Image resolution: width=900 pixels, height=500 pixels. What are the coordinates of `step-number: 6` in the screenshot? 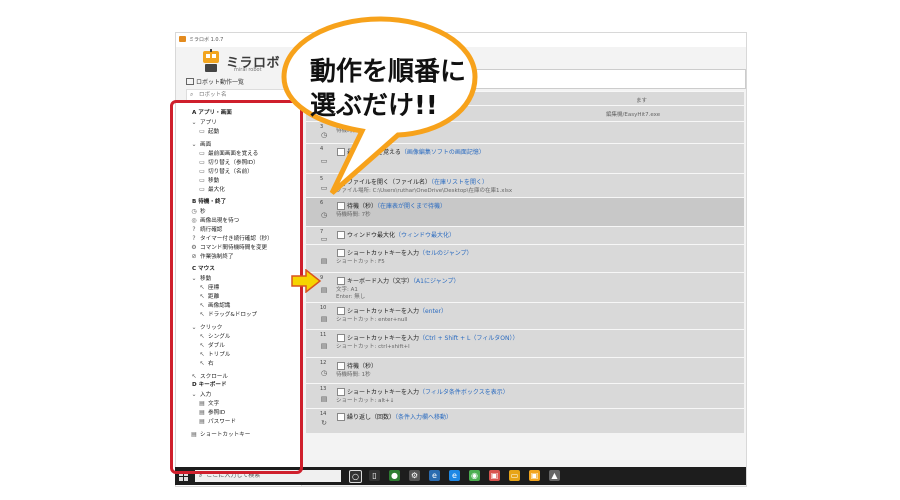 It's located at (322, 203).